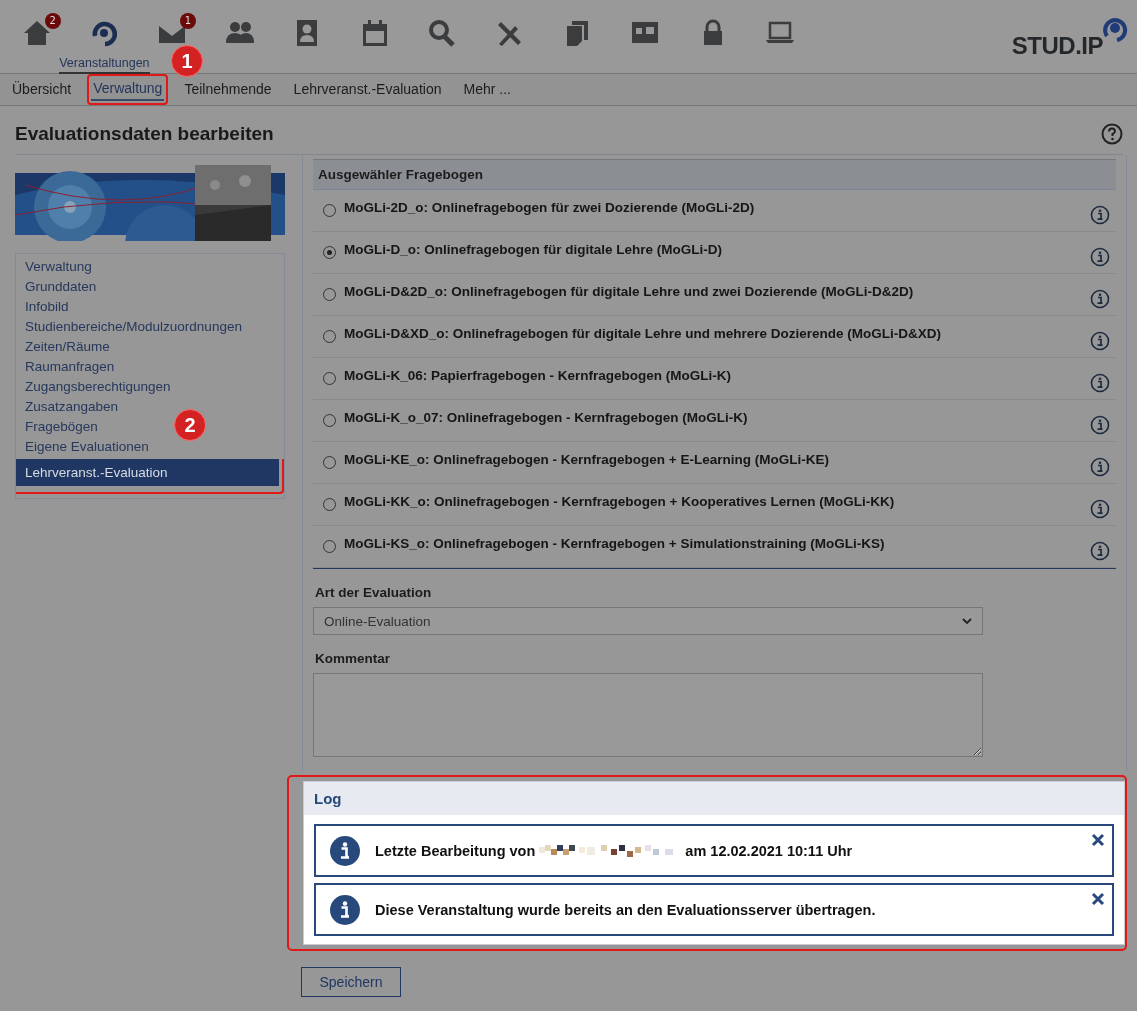 This screenshot has height=1011, width=1137. I want to click on message-text: am 12.02.2021 10:11 Uhr, so click(769, 850).